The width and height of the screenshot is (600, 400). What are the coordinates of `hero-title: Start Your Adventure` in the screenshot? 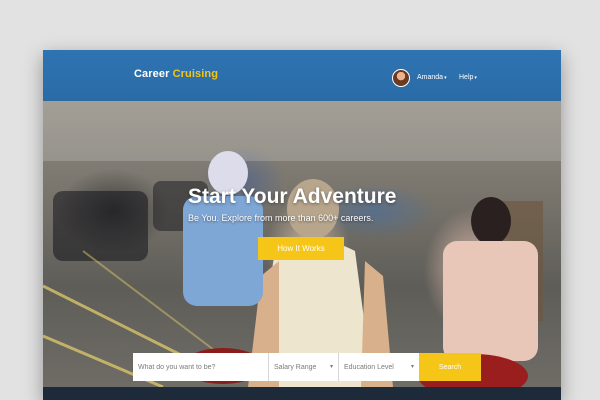 It's located at (292, 196).